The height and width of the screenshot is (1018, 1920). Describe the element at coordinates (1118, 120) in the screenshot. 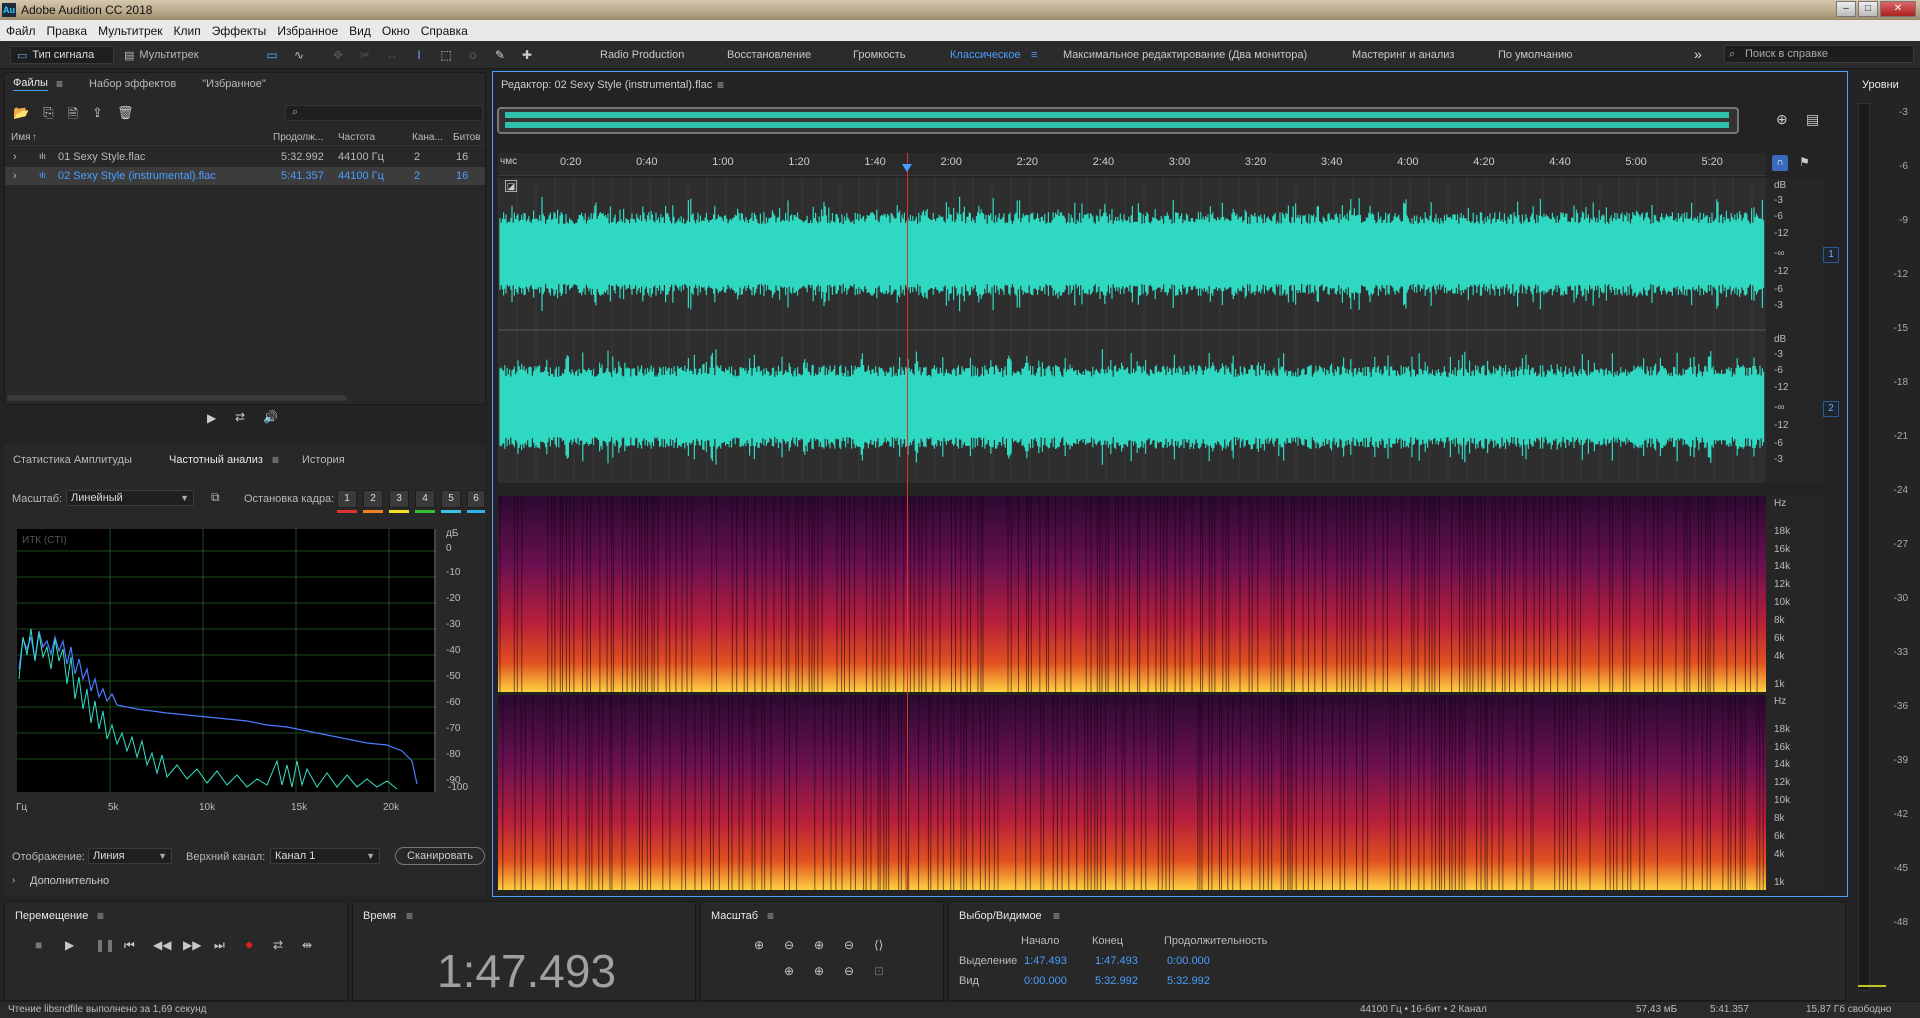

I see `overview-bar` at that location.